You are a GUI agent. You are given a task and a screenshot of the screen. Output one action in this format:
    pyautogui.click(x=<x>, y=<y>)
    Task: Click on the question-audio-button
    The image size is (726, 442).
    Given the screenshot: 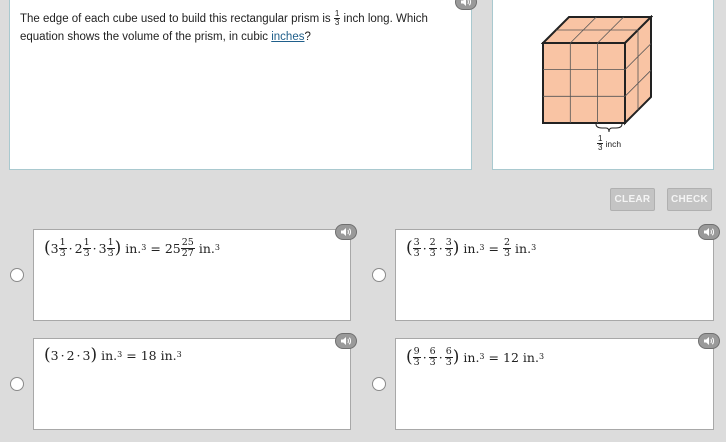 What is the action you would take?
    pyautogui.click(x=466, y=5)
    